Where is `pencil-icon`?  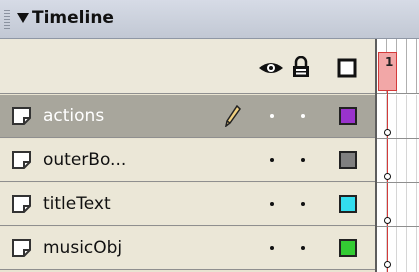 pencil-icon is located at coordinates (233, 116).